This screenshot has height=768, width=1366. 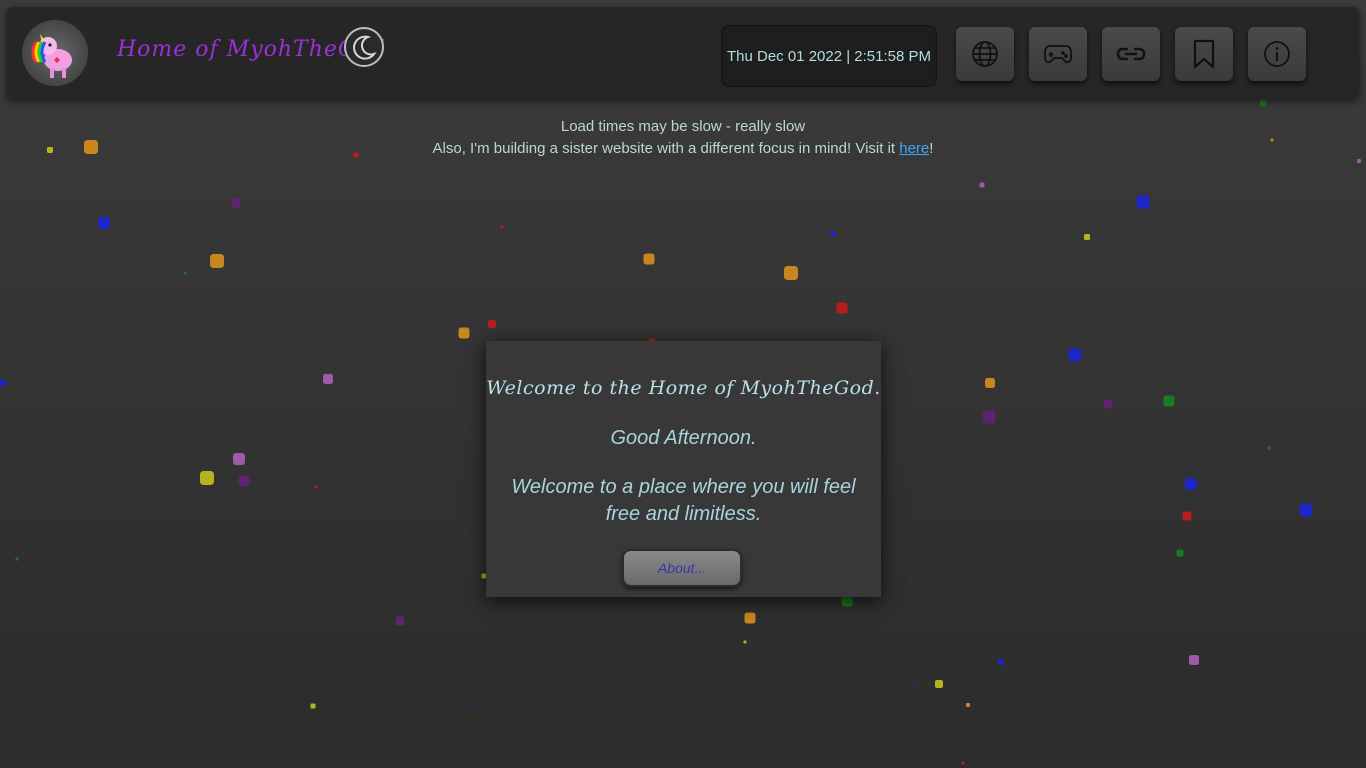 What do you see at coordinates (683, 388) in the screenshot?
I see `welcome-title: Welcome to the Home of MyohTheGod.` at bounding box center [683, 388].